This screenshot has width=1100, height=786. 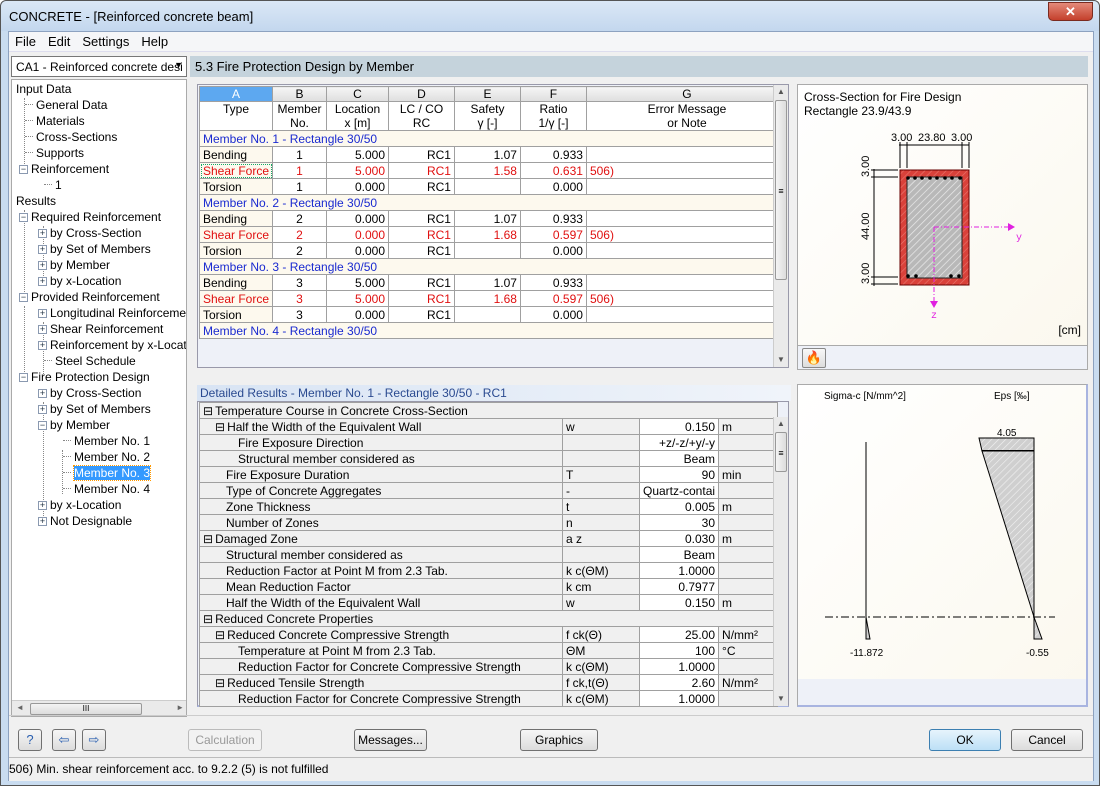 I want to click on tree-rr-by-set-of-members: + by Set of Members, so click(x=94, y=249).